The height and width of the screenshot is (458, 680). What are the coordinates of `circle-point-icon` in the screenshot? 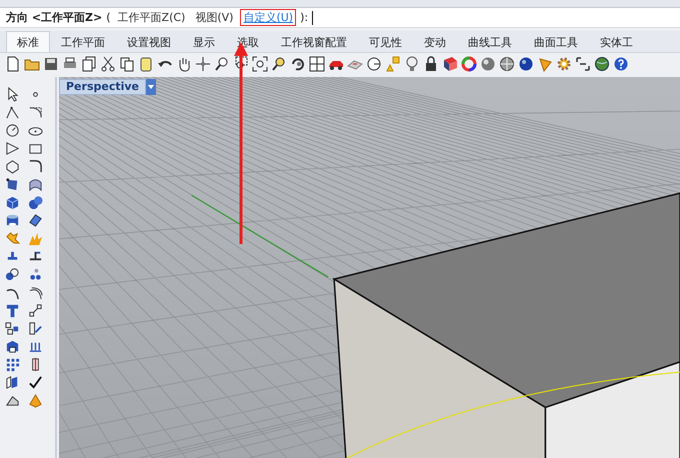 It's located at (374, 64).